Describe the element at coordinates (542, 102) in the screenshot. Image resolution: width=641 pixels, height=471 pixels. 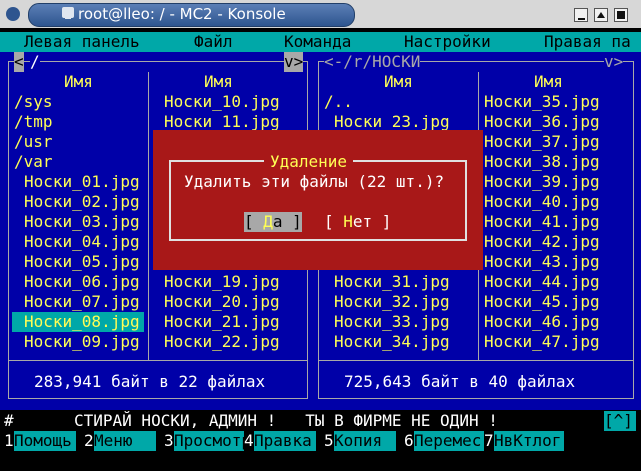
I see `file-entry: Носки_35.jpg` at that location.